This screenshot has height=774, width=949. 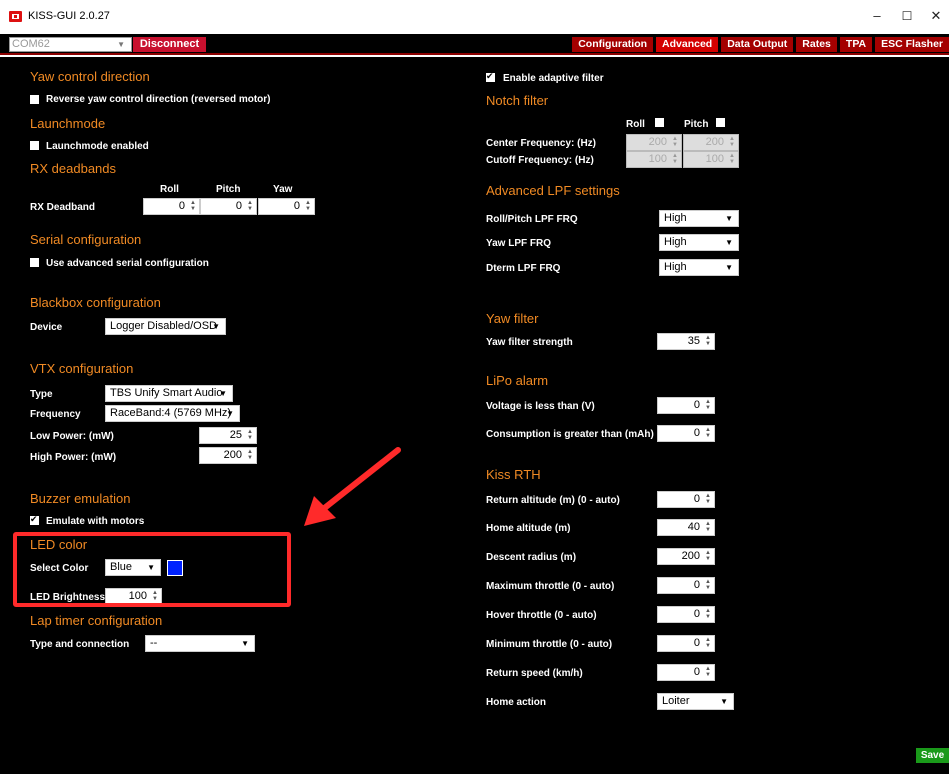 I want to click on disconnect-button: Disconnect, so click(x=169, y=44).